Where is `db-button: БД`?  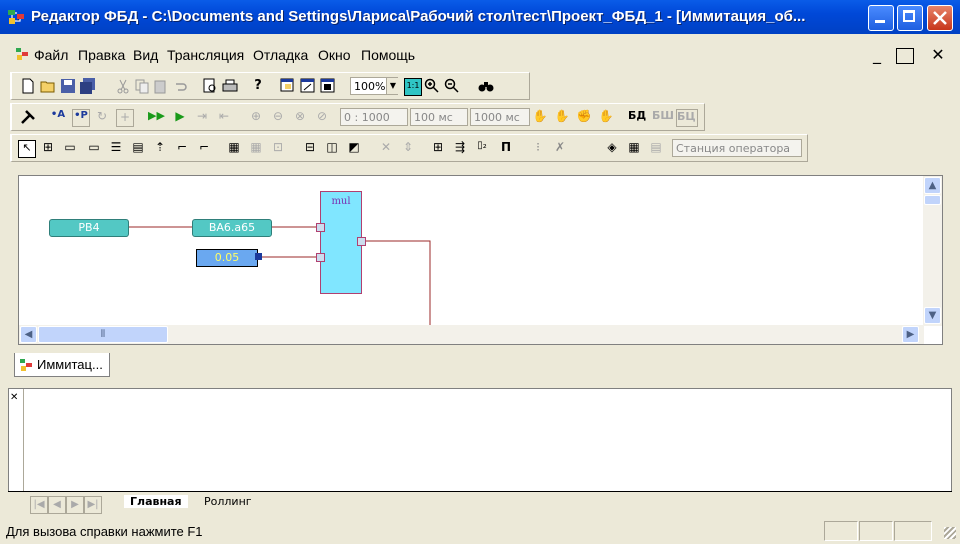
db-button: БД is located at coordinates (638, 117).